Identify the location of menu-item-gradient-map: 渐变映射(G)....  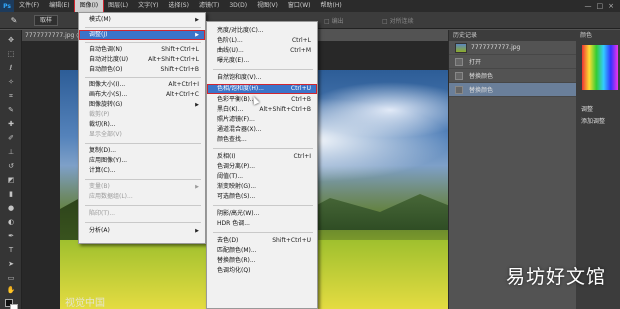
(262, 187).